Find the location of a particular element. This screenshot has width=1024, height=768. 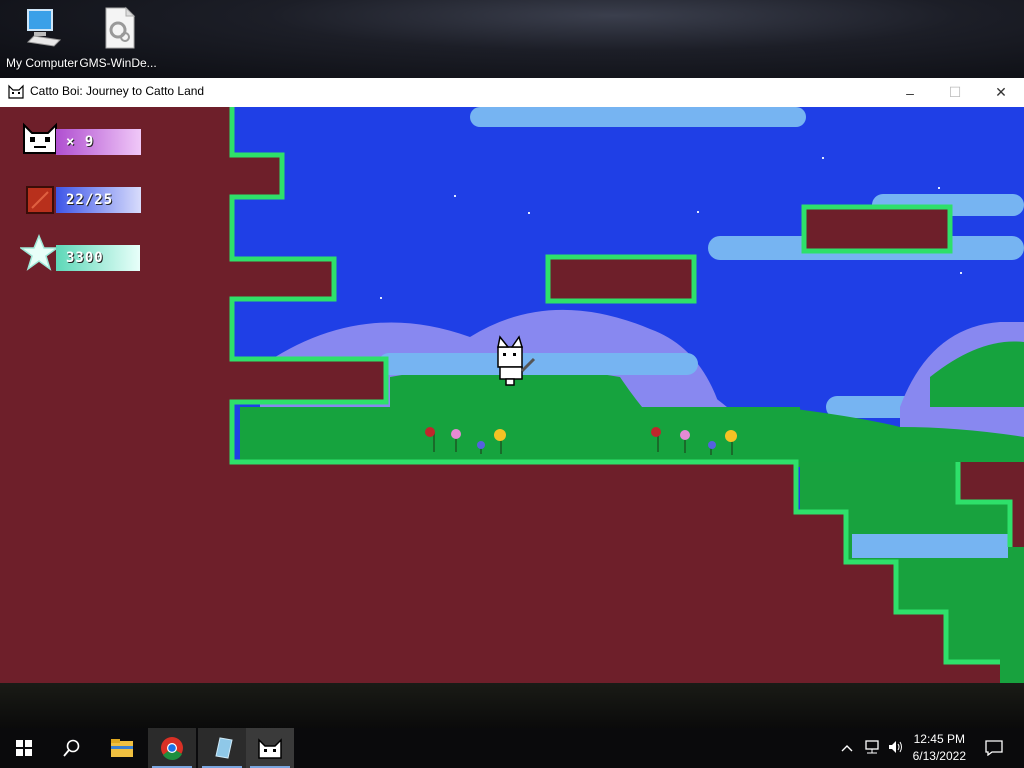

computer-icon is located at coordinates (42, 28).